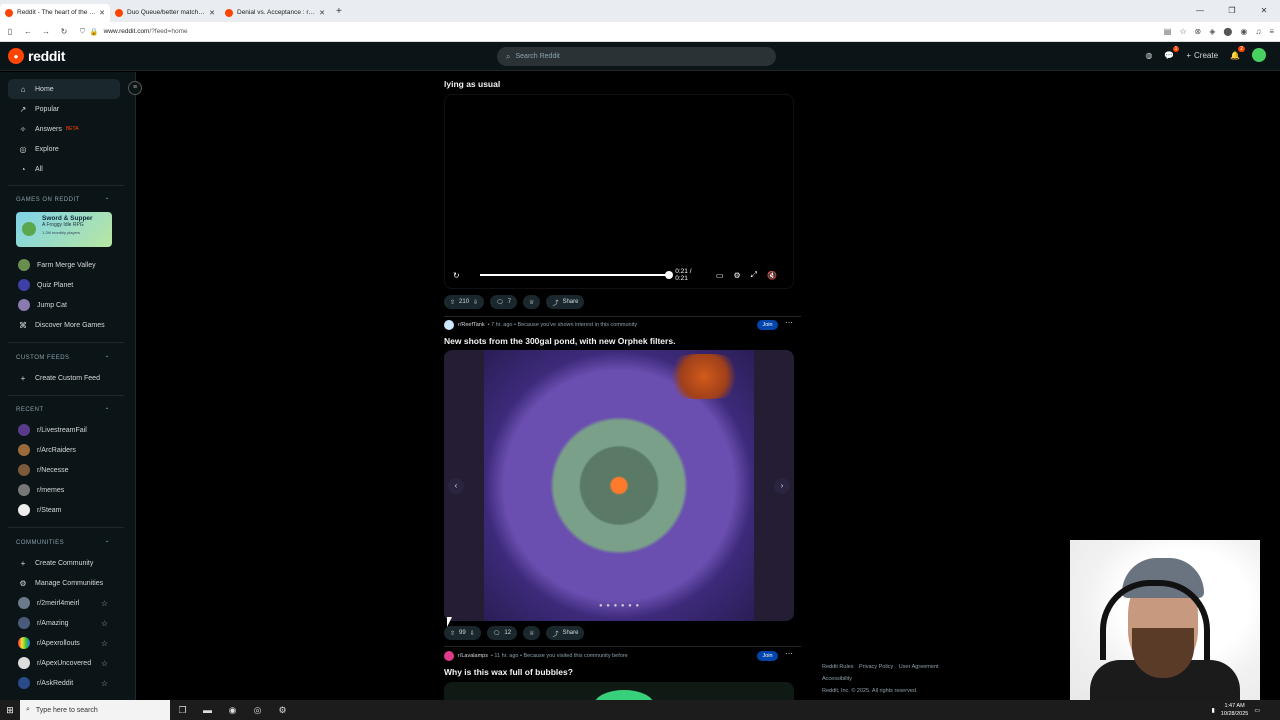 The image size is (1280, 720). What do you see at coordinates (232, 710) in the screenshot?
I see `firefox-icon: ◉` at bounding box center [232, 710].